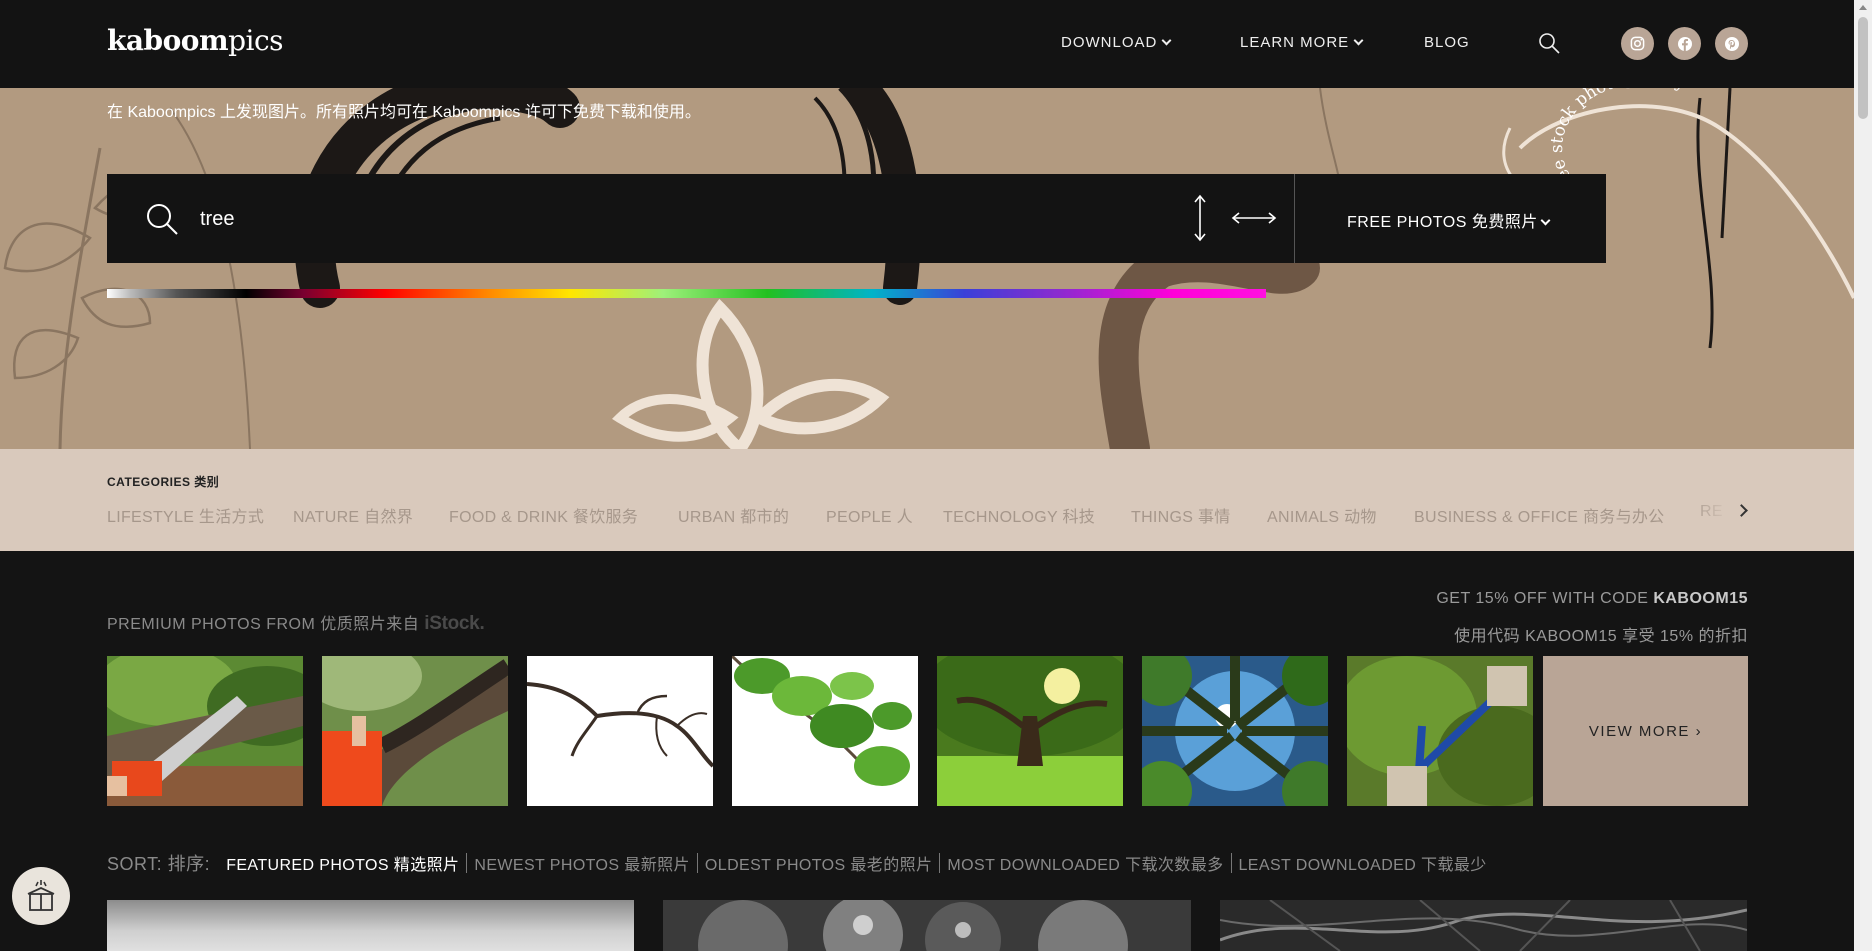 The width and height of the screenshot is (1872, 951). I want to click on pinterest-icon, so click(1731, 43).